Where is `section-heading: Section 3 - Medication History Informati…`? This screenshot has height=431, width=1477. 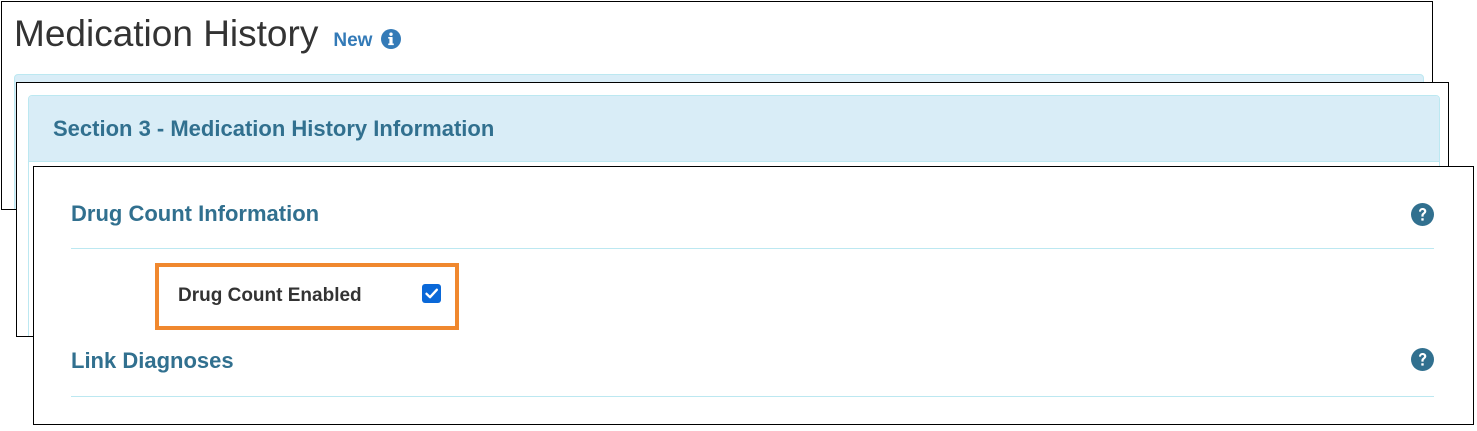 section-heading: Section 3 - Medication History Informati… is located at coordinates (734, 129).